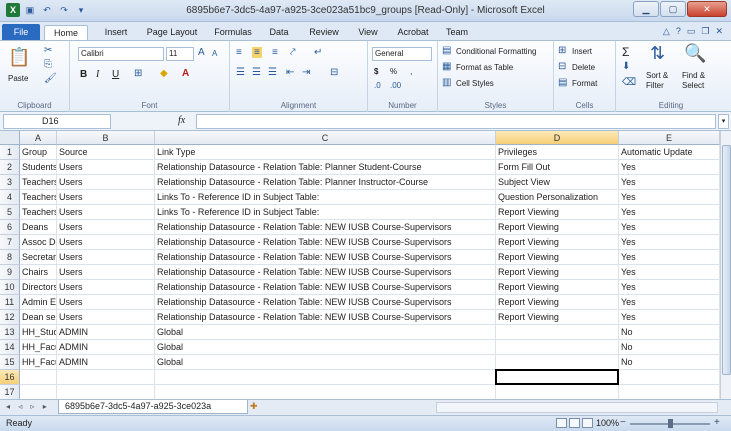 The width and height of the screenshot is (731, 431). Describe the element at coordinates (582, 51) in the screenshot. I see `insert-cells-button: Insert` at that location.